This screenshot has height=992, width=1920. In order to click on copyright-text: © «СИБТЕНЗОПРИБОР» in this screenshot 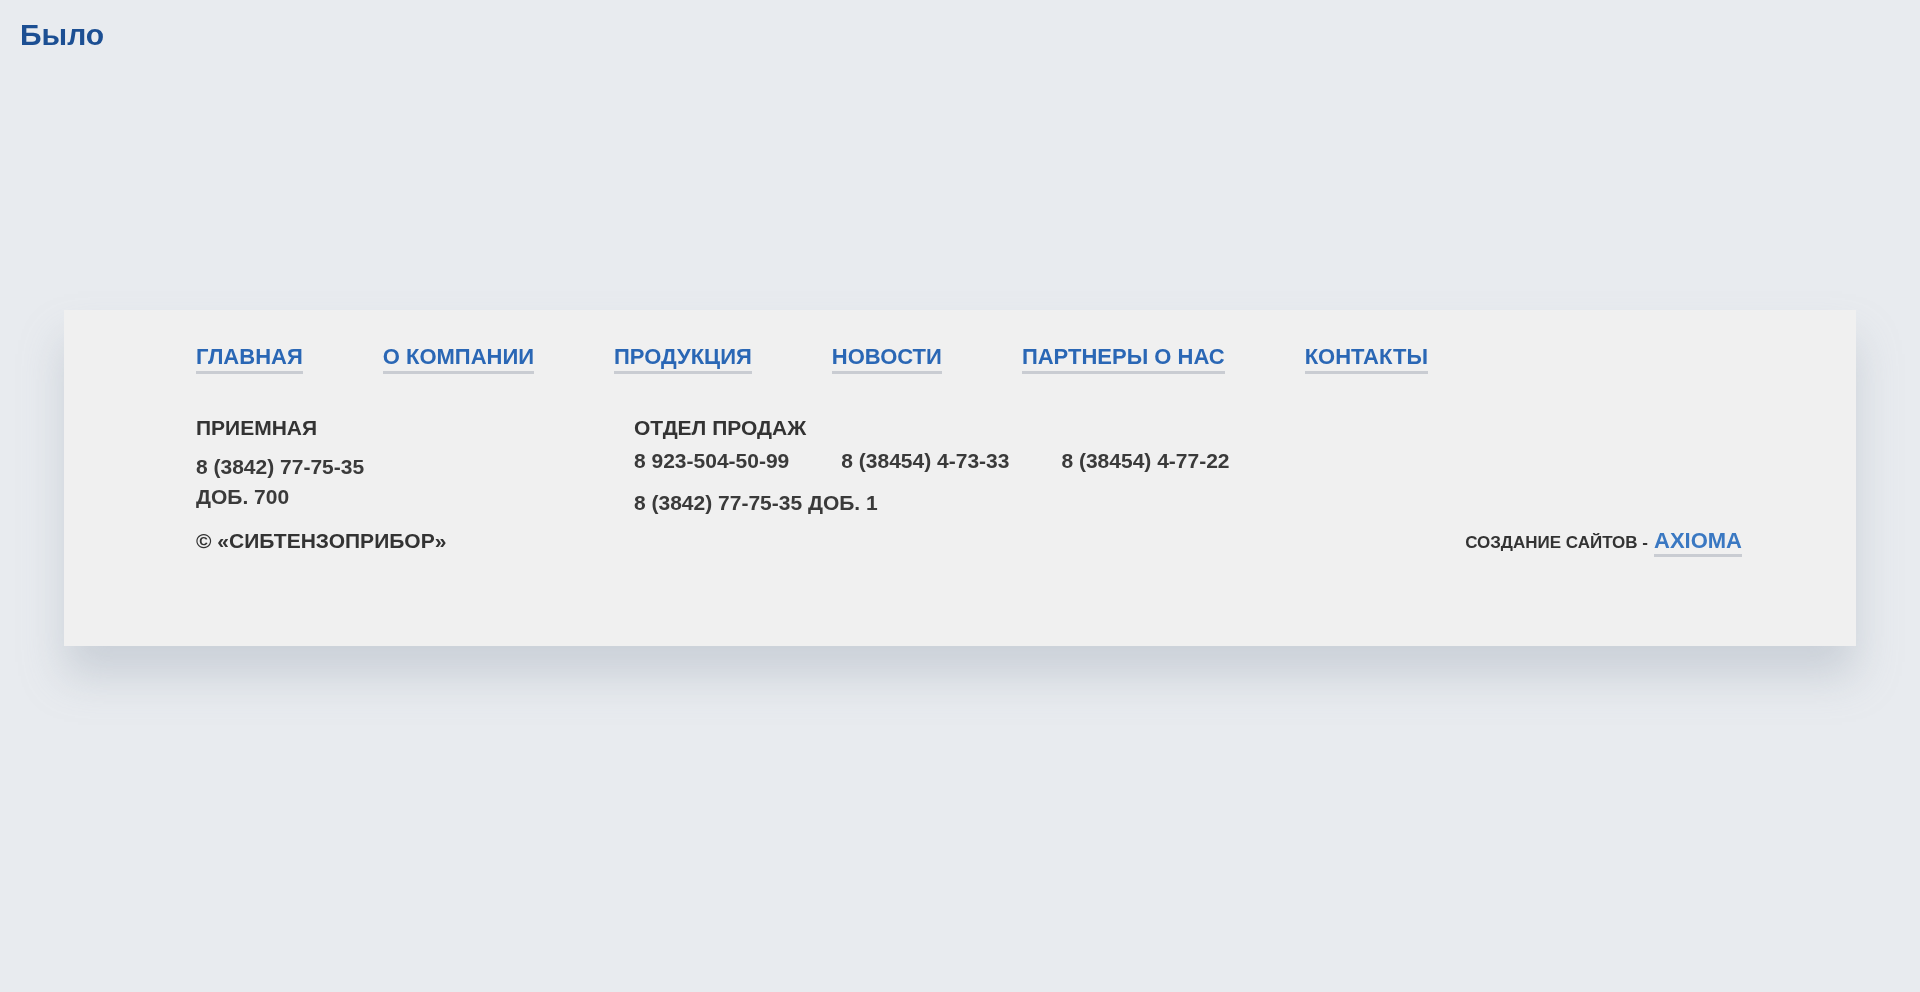, I will do `click(321, 541)`.